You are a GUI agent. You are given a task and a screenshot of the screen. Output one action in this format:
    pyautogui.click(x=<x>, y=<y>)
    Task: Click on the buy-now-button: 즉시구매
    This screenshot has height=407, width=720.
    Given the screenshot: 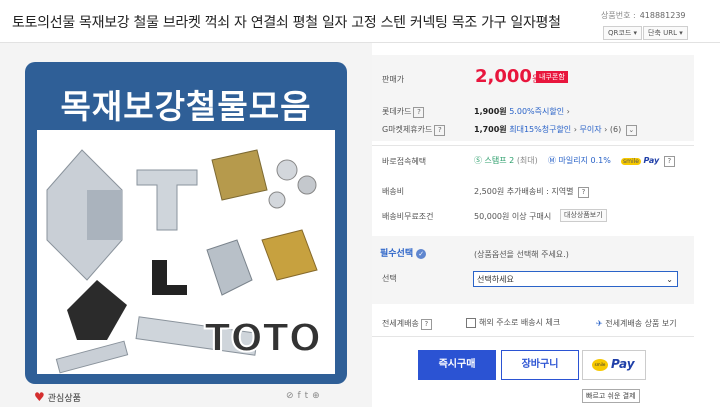 What is the action you would take?
    pyautogui.click(x=457, y=365)
    